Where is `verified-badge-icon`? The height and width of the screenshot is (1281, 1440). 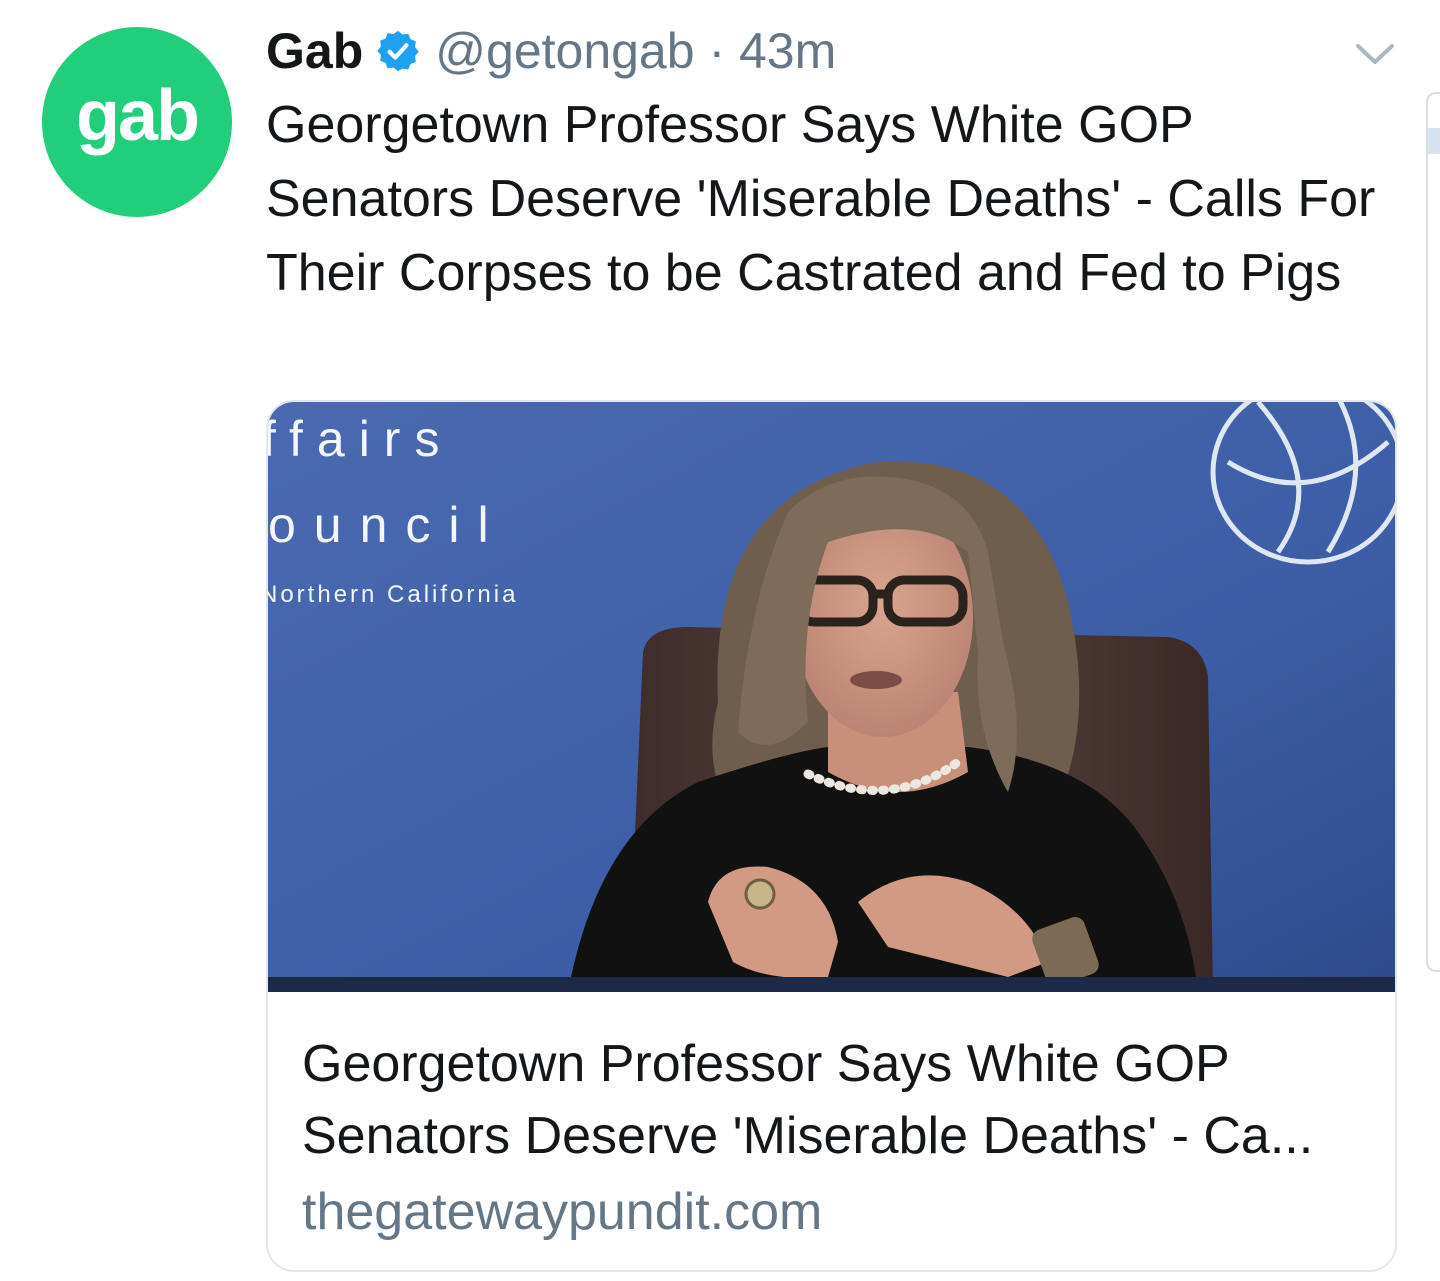
verified-badge-icon is located at coordinates (398, 51).